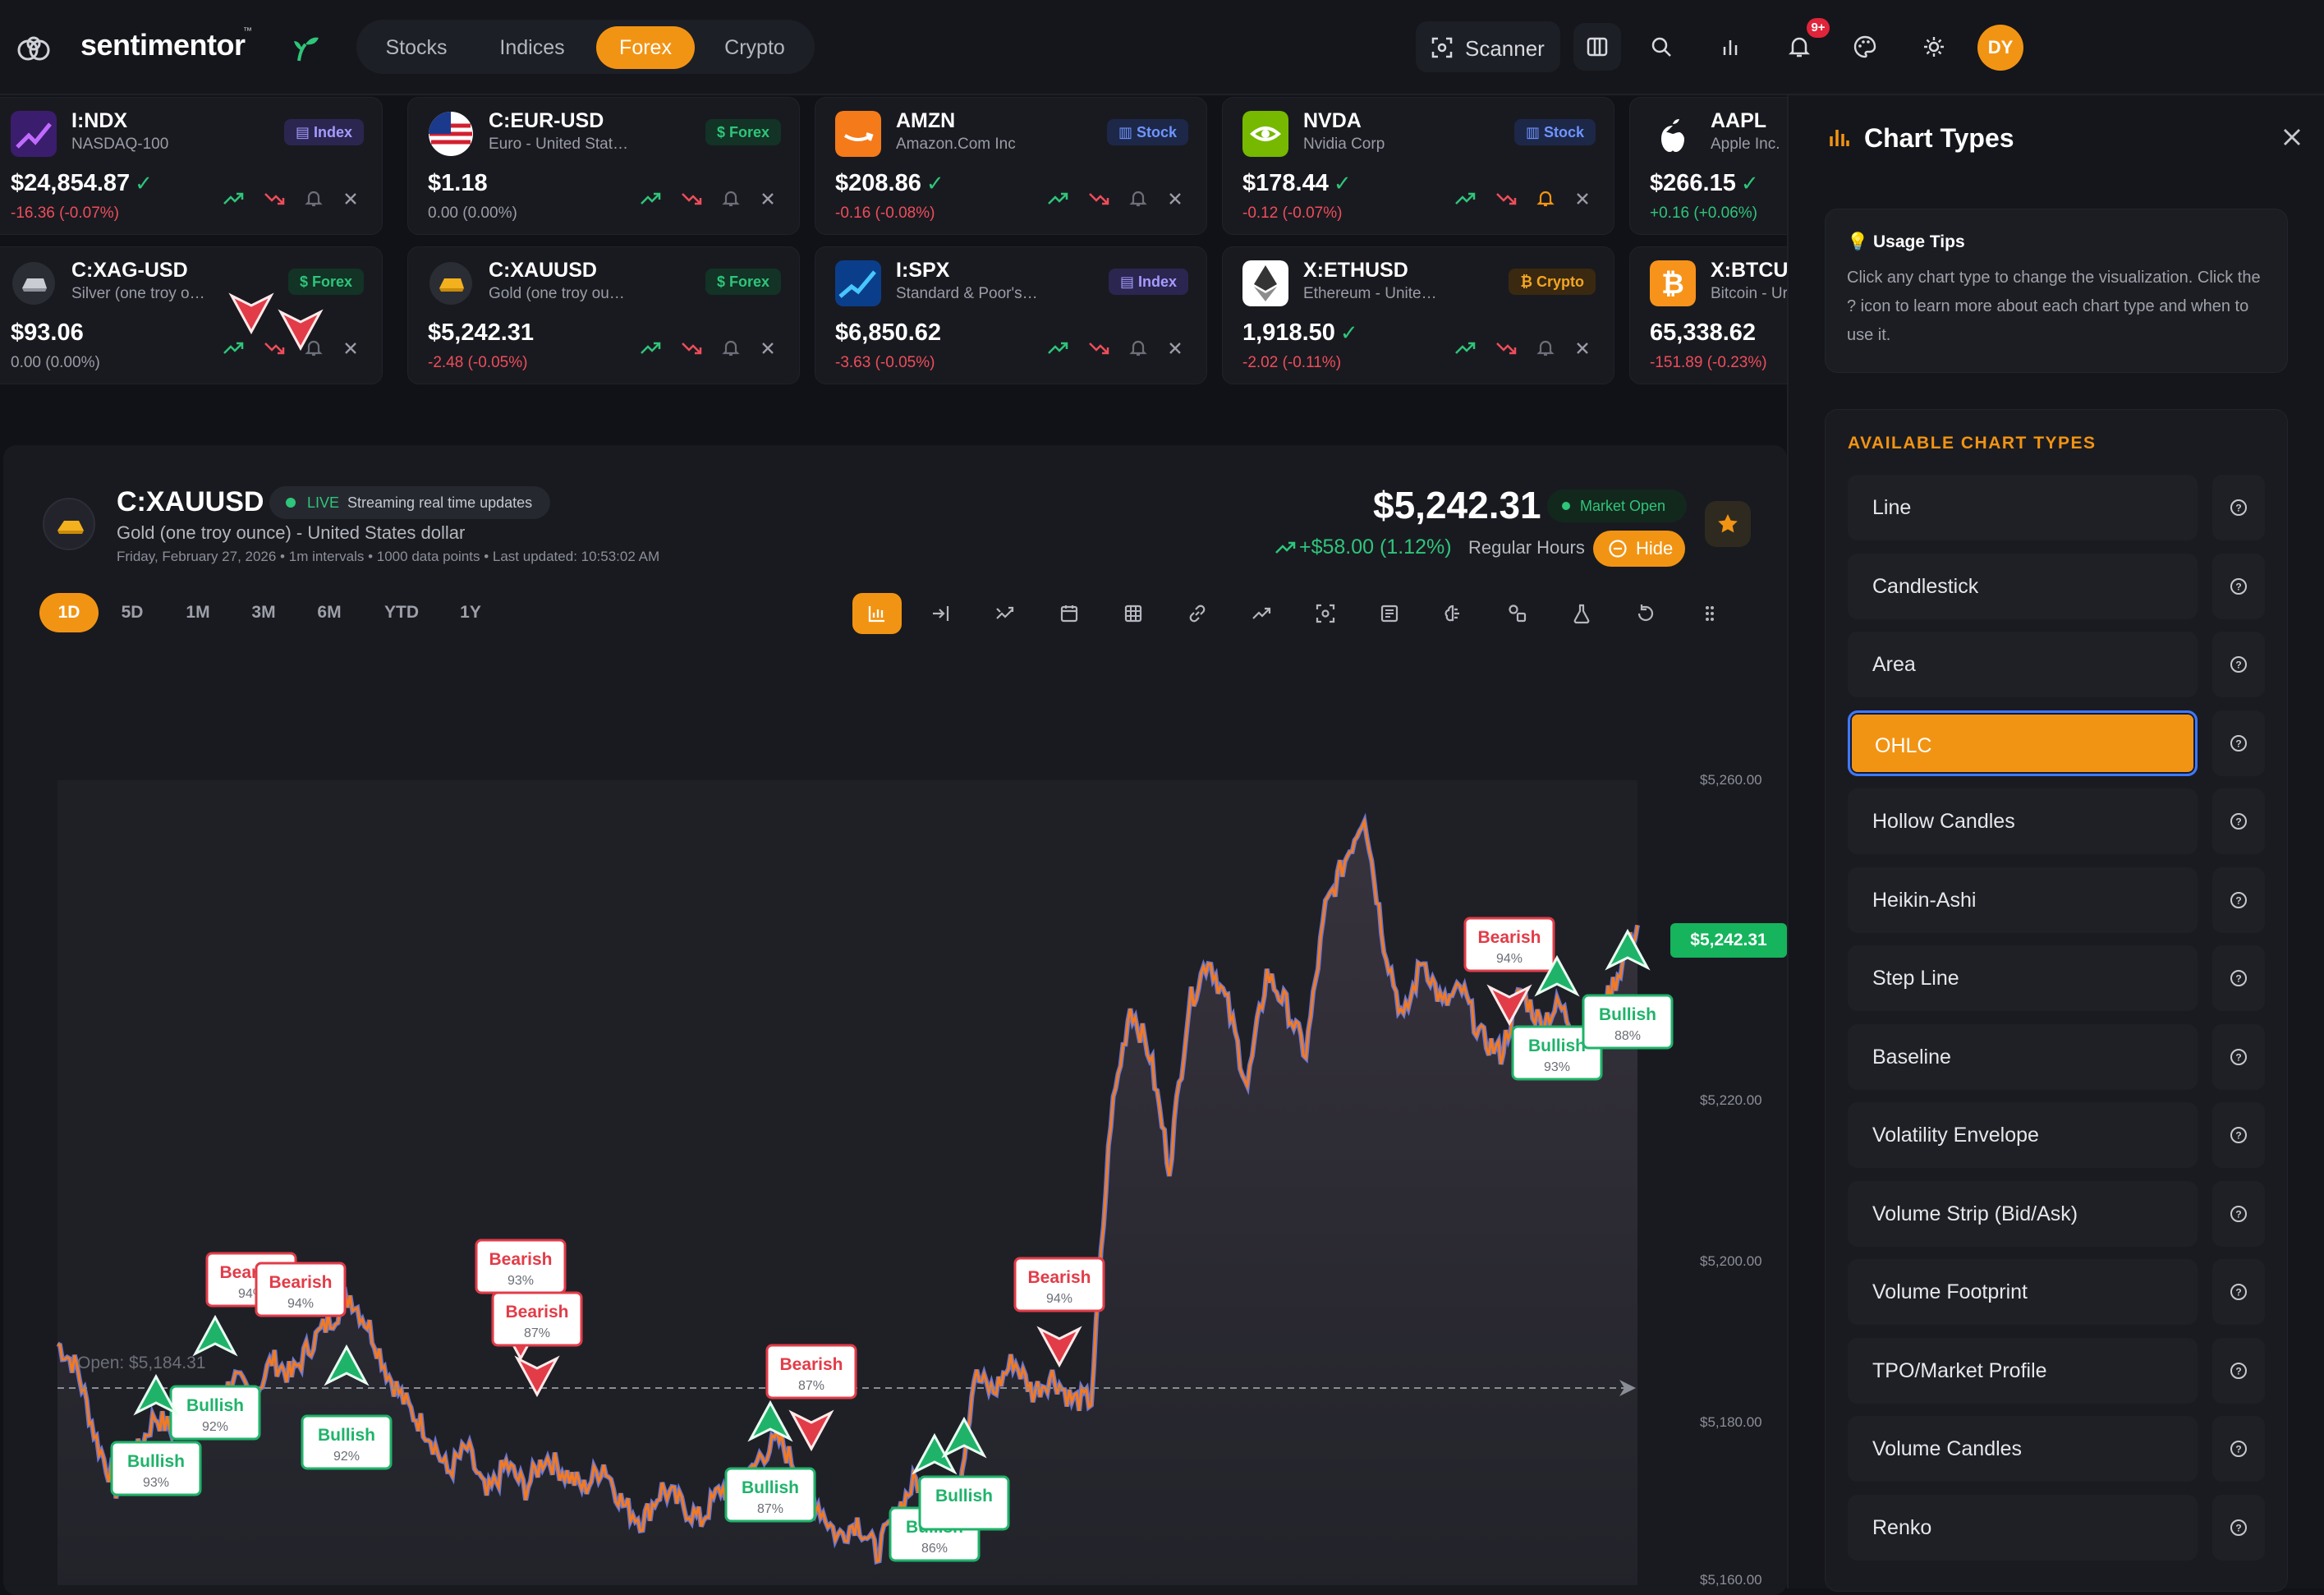  I want to click on sun-icon, so click(1934, 47).